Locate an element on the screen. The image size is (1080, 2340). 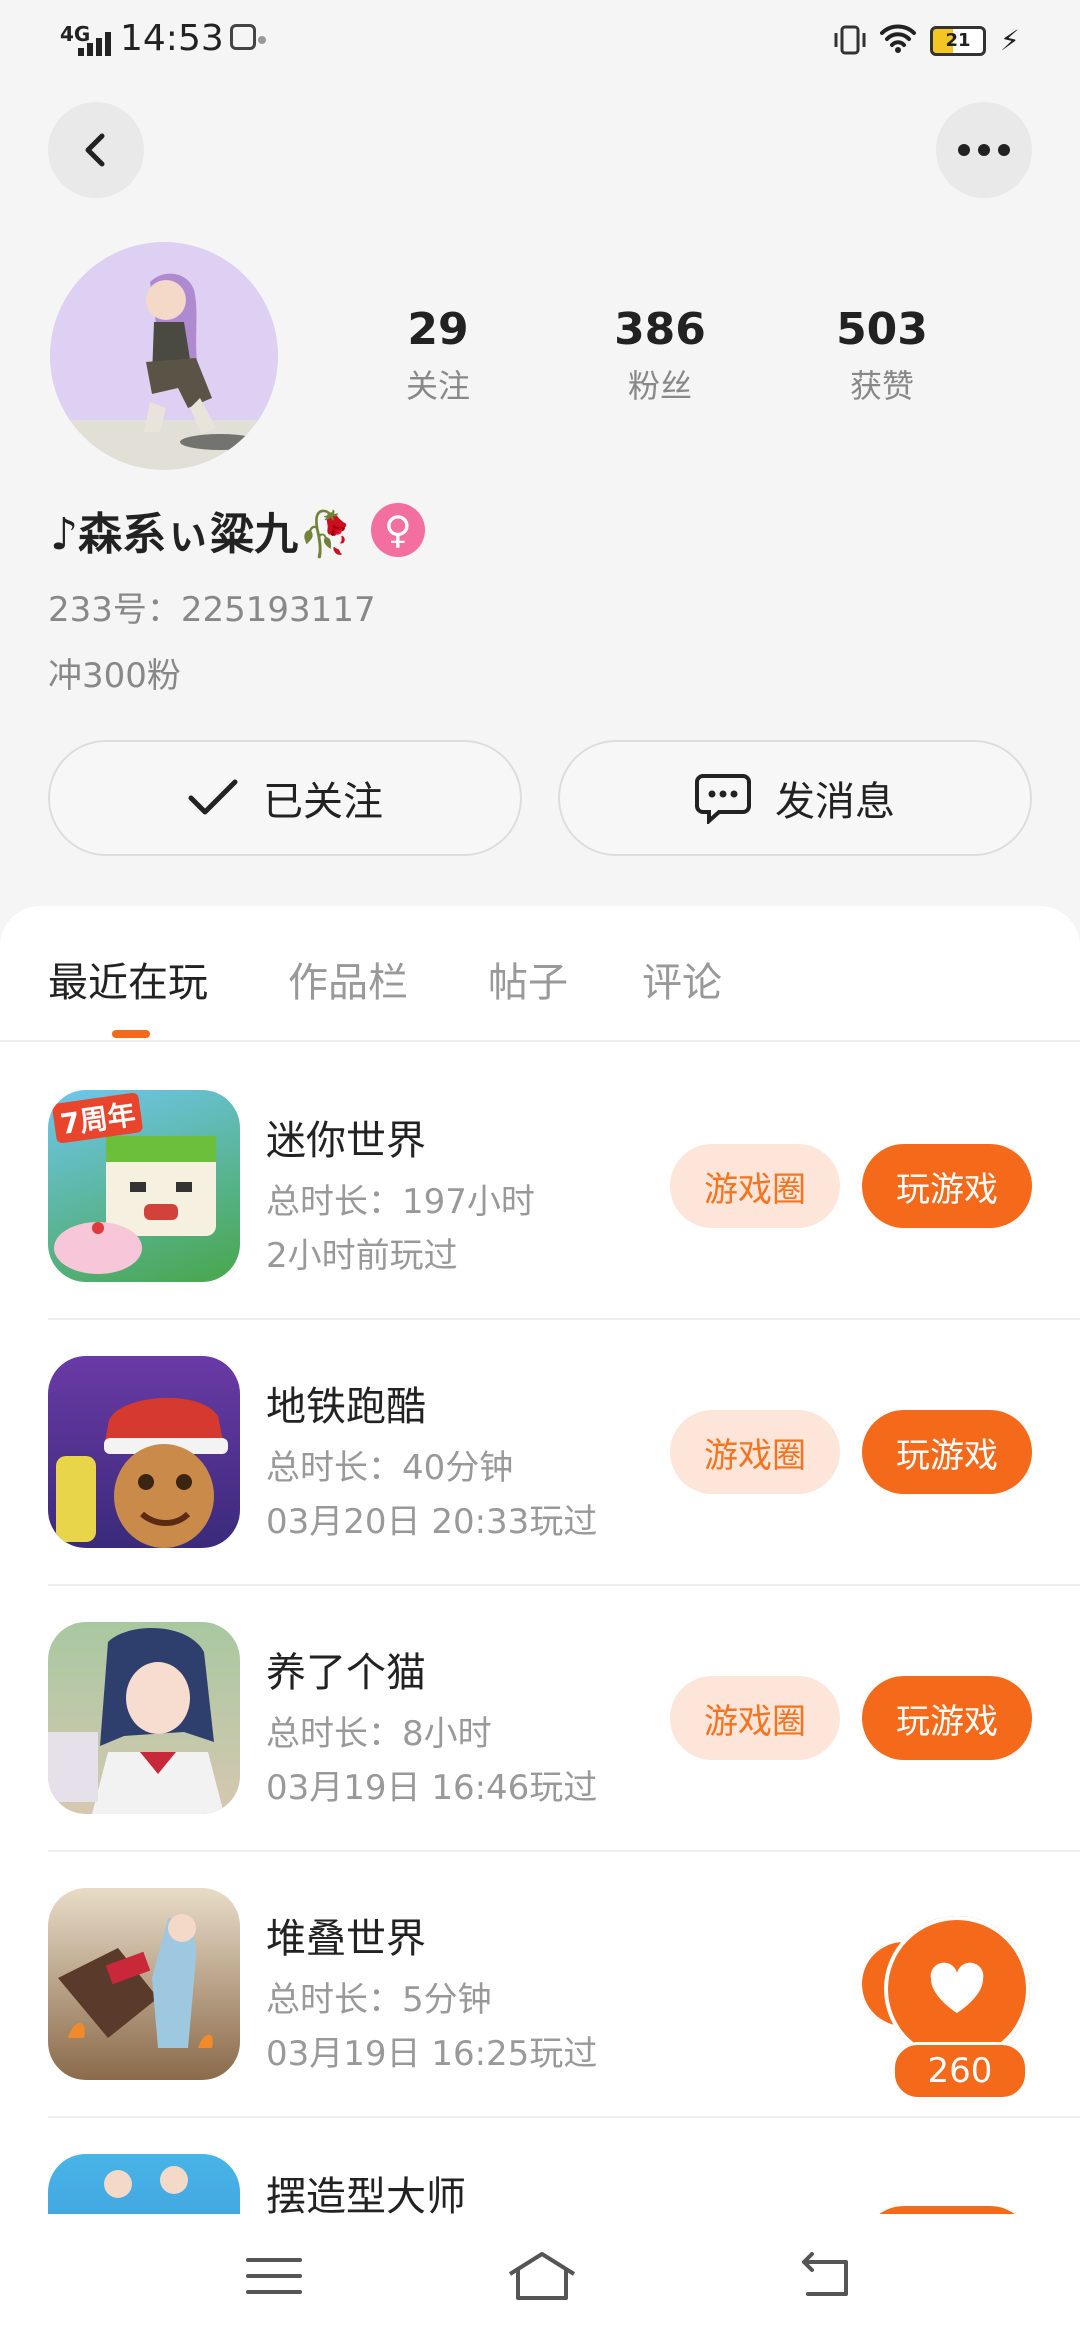
send-message-button: 发消息 is located at coordinates (795, 798).